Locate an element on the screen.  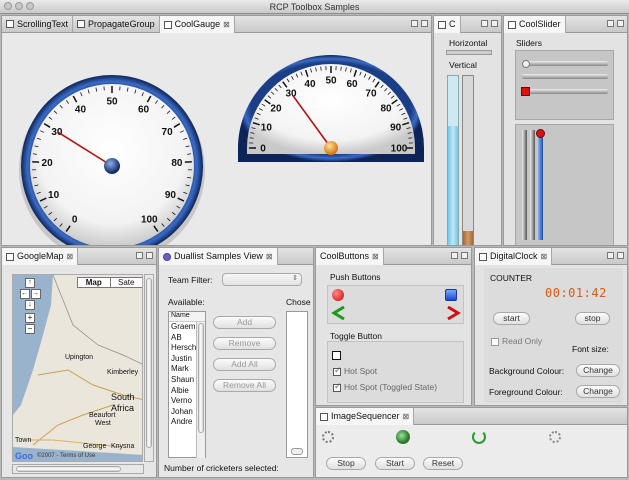
chosen-scroll-thumb is located at coordinates (297, 451).